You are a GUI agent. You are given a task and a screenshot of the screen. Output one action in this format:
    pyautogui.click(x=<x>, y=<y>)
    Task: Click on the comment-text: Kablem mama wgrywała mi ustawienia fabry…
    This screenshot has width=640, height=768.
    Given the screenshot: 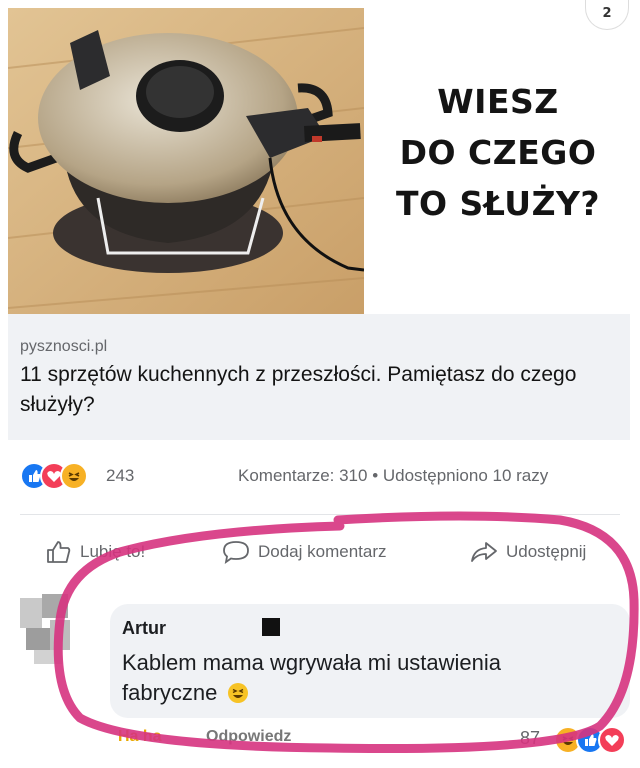 What is the action you would take?
    pyautogui.click(x=357, y=678)
    